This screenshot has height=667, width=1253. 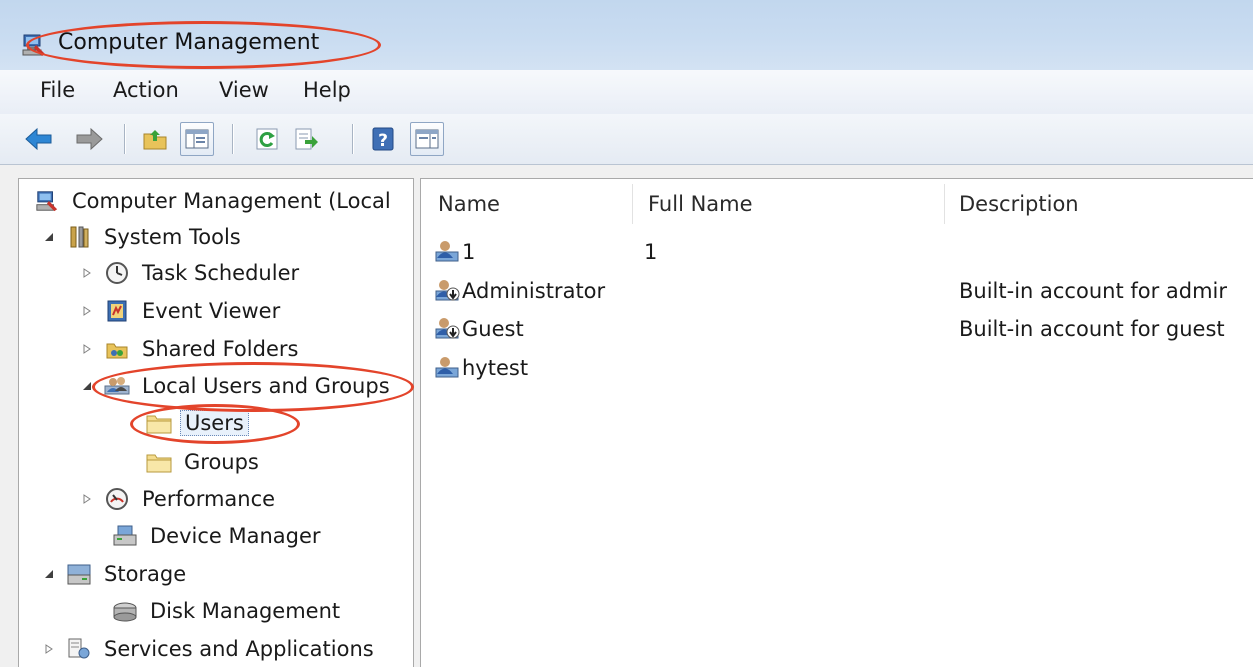 I want to click on cell-description: Built-in account for admir, so click(x=1093, y=291).